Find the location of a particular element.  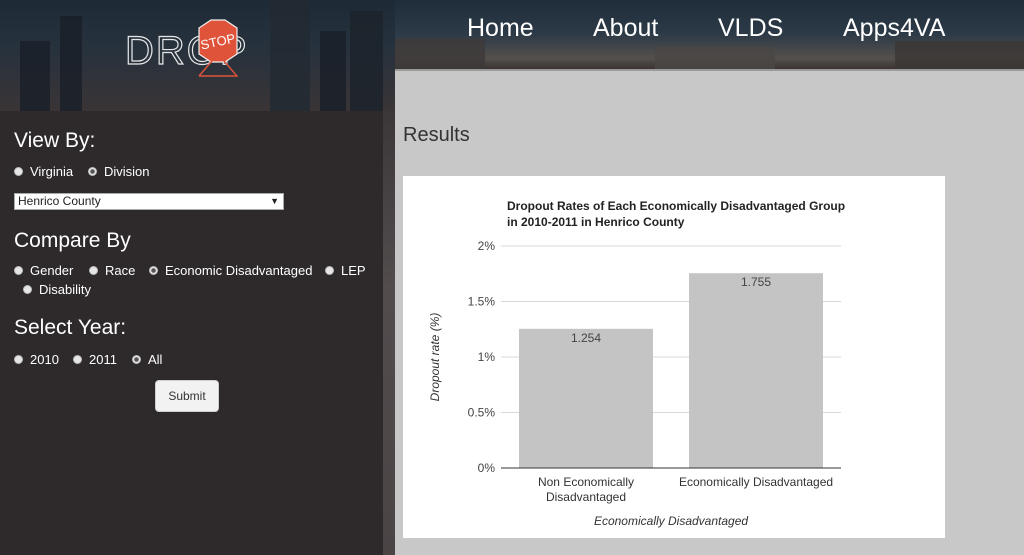

nav-home: Home is located at coordinates (500, 28).